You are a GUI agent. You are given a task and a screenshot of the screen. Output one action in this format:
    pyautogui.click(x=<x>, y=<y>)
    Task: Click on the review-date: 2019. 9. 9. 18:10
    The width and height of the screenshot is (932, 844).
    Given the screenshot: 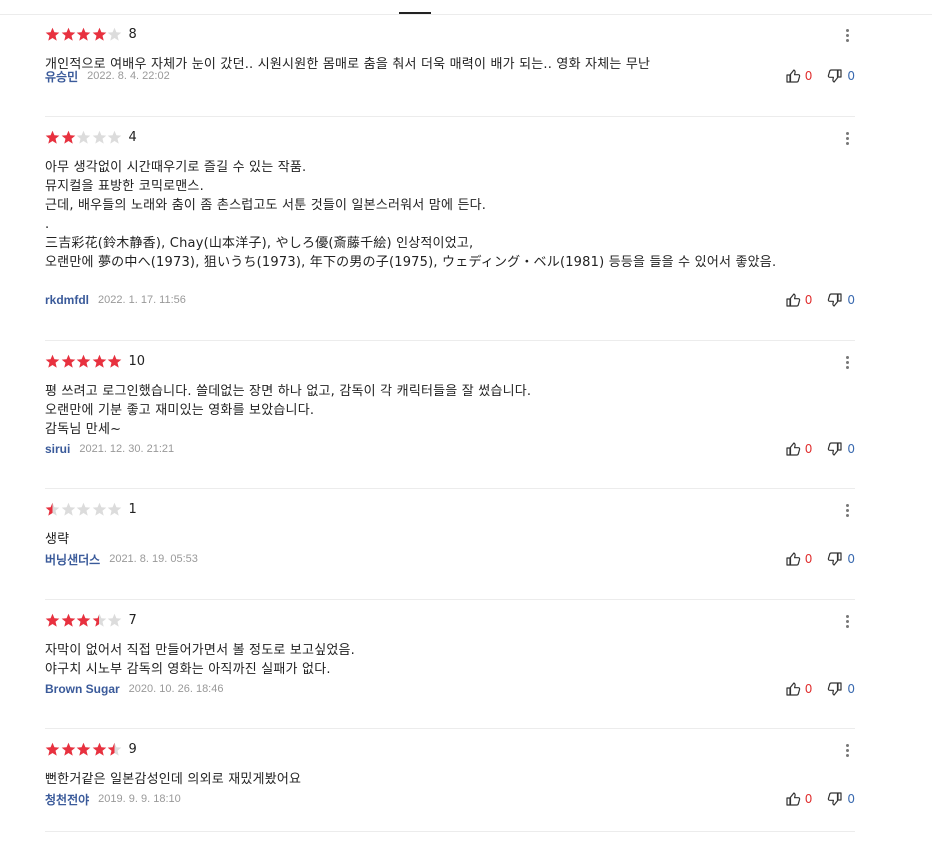 What is the action you would take?
    pyautogui.click(x=139, y=799)
    